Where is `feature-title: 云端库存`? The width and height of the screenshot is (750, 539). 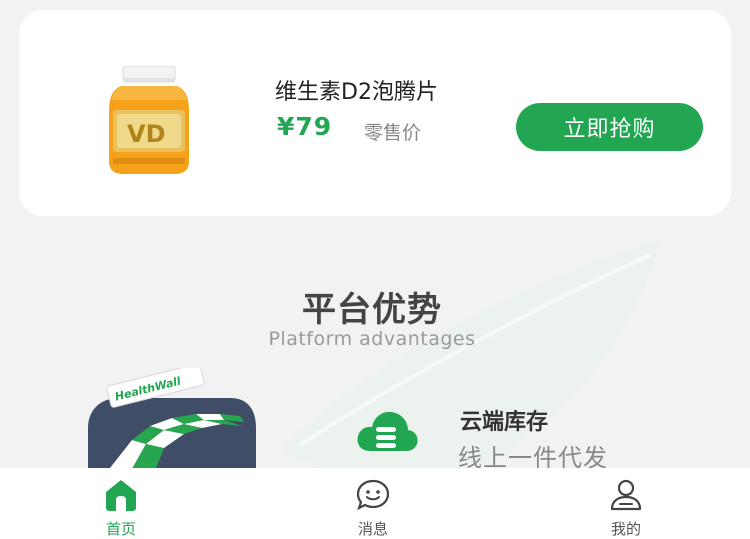
feature-title: 云端库存 is located at coordinates (504, 422).